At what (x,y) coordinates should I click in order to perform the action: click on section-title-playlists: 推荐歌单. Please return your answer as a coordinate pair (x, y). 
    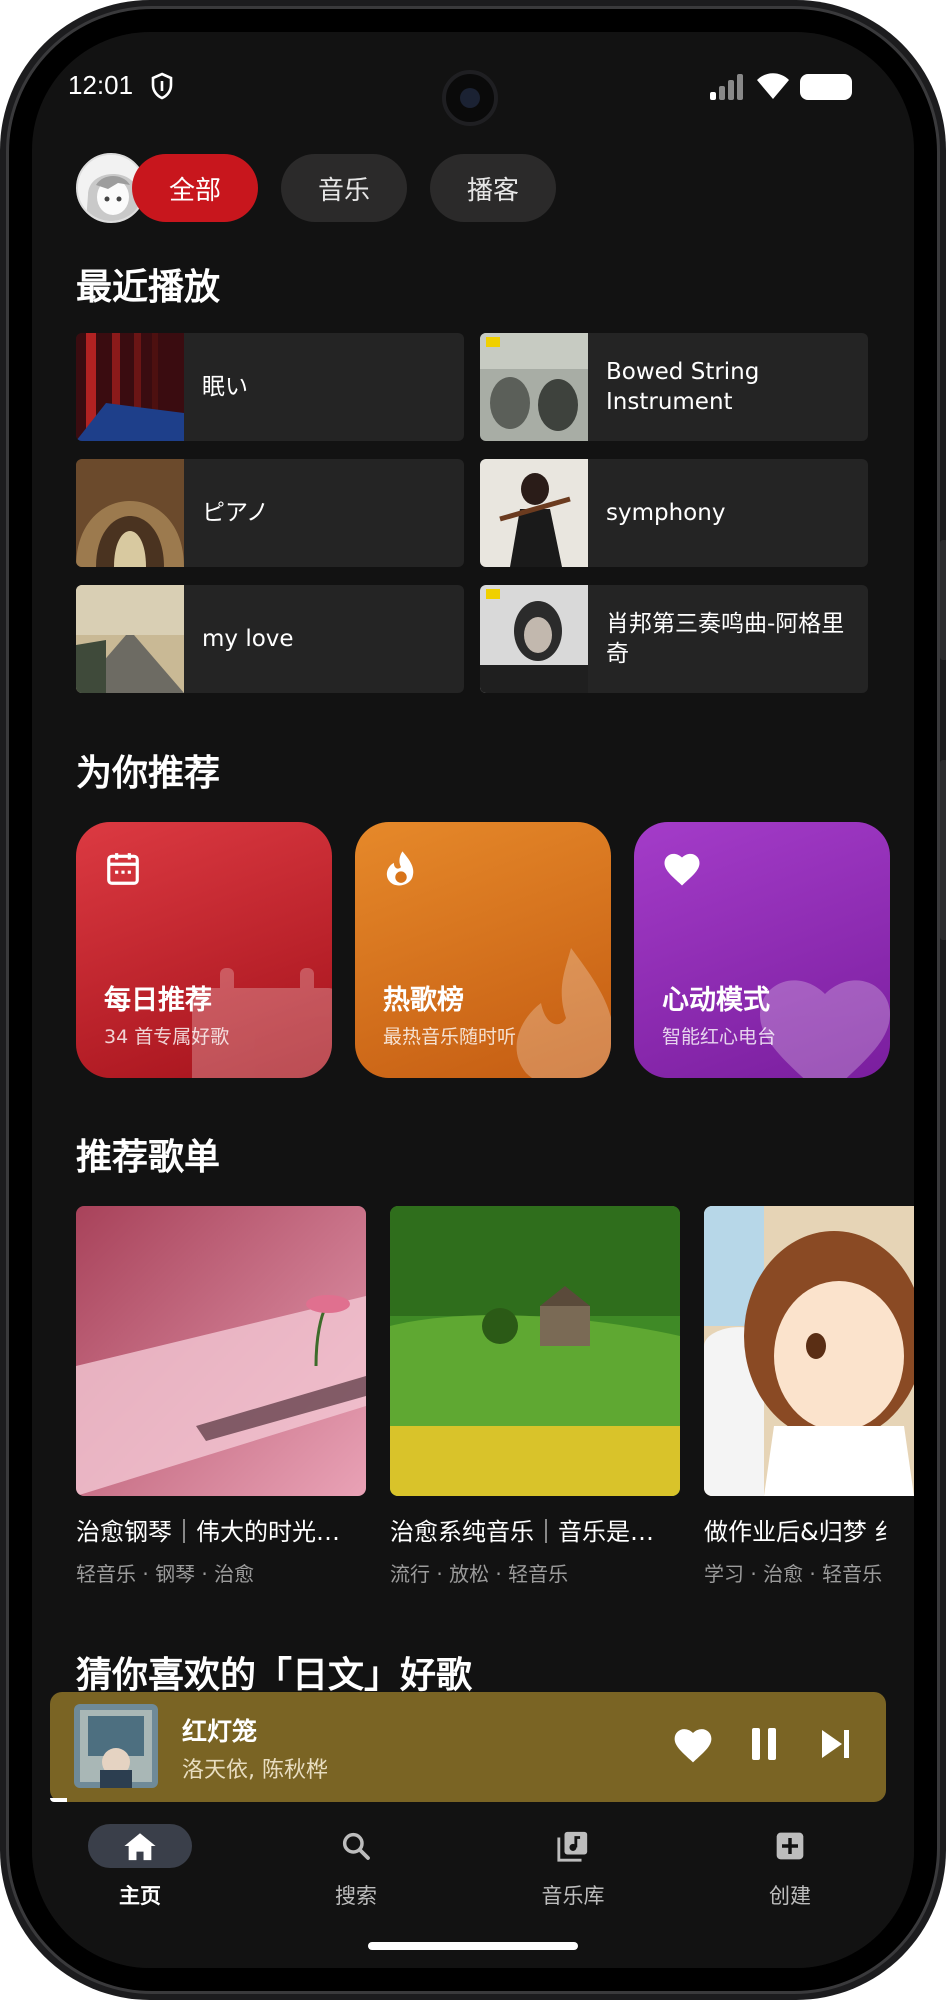
    Looking at the image, I should click on (148, 1157).